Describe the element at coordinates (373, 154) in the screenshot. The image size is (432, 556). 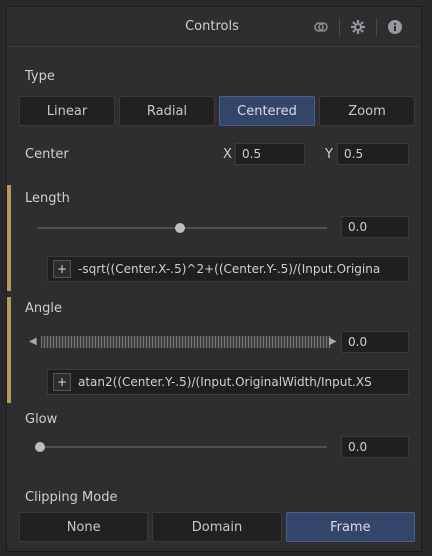
I see `center-y-input: 0.5` at that location.